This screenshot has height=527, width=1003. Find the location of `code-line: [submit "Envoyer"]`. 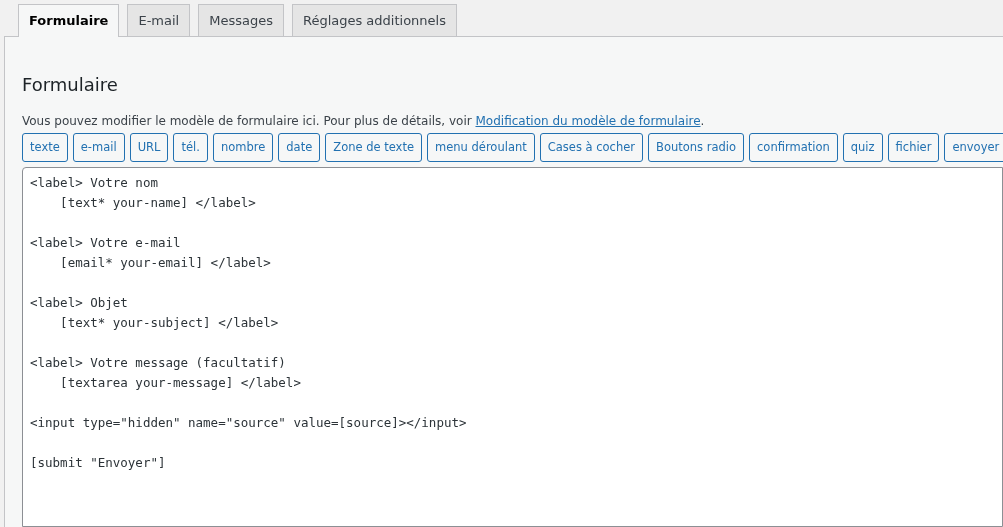

code-line: [submit "Envoyer"] is located at coordinates (98, 463).